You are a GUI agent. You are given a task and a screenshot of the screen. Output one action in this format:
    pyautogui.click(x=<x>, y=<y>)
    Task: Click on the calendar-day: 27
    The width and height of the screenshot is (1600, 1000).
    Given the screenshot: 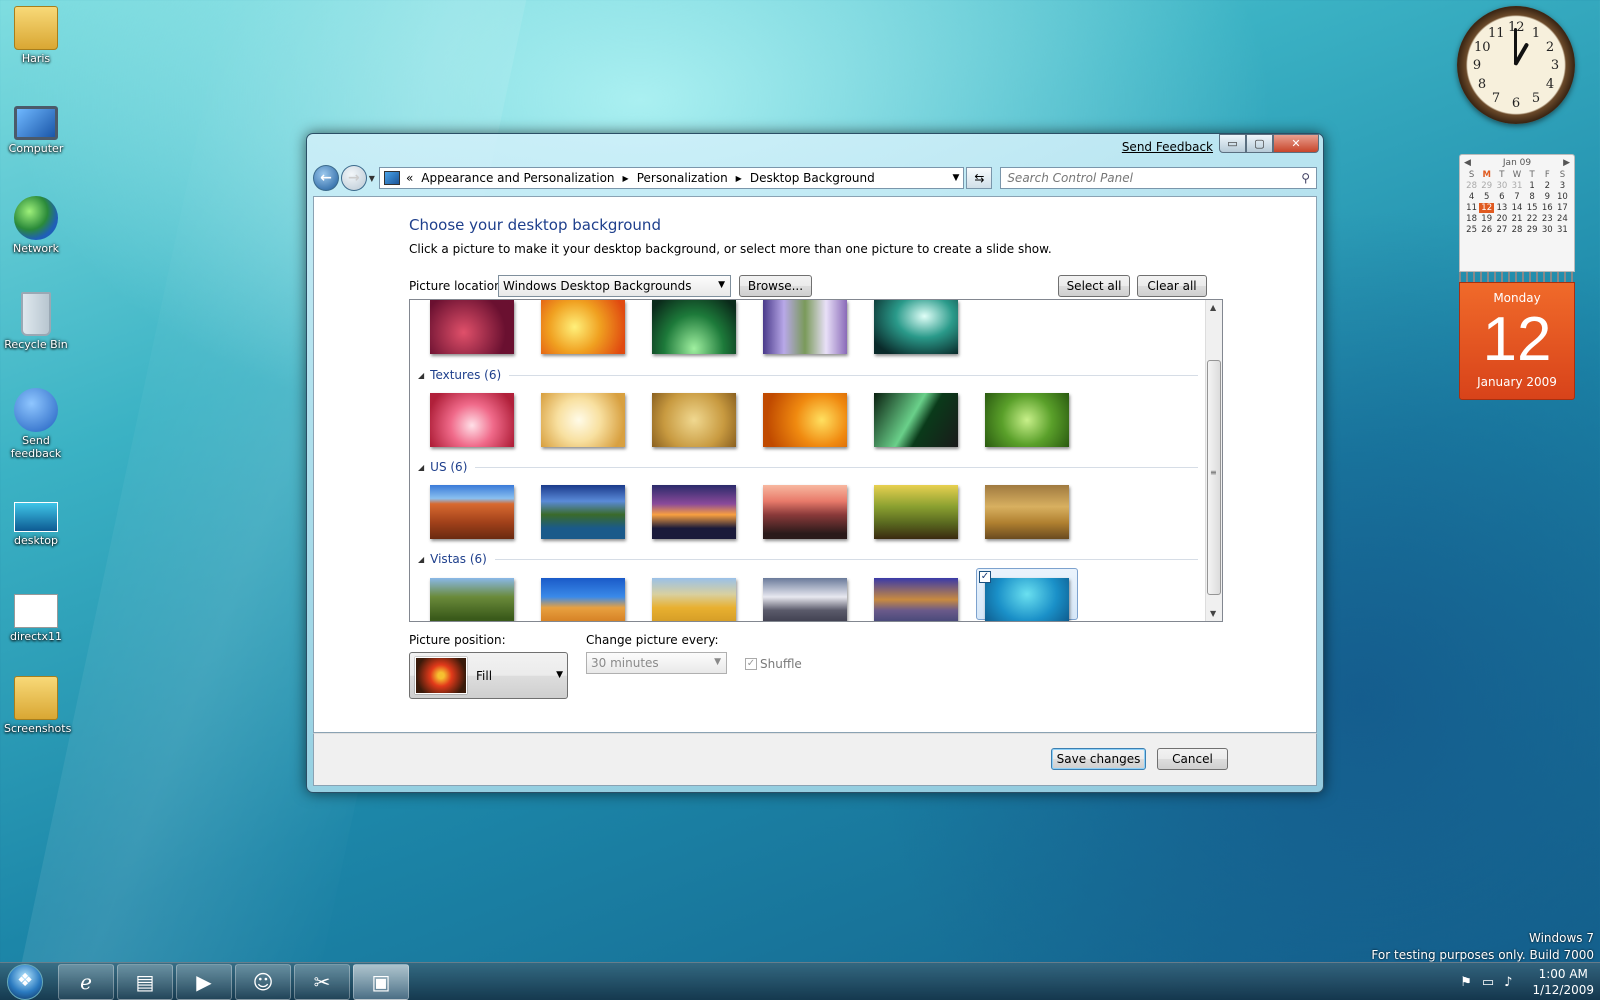 What is the action you would take?
    pyautogui.click(x=1501, y=230)
    